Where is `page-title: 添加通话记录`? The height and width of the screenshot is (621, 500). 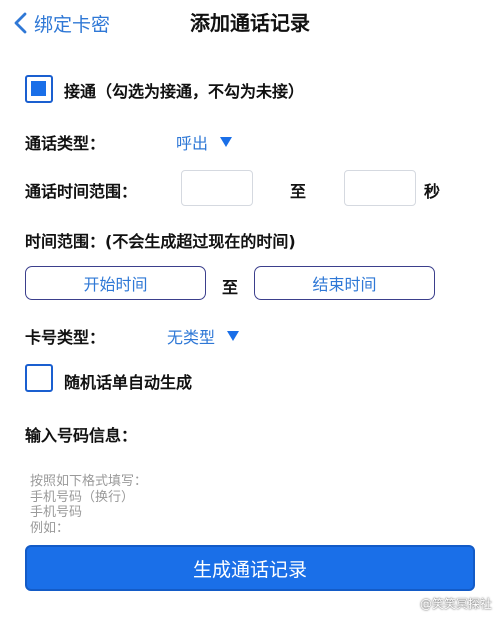
page-title: 添加通话记录 is located at coordinates (250, 23).